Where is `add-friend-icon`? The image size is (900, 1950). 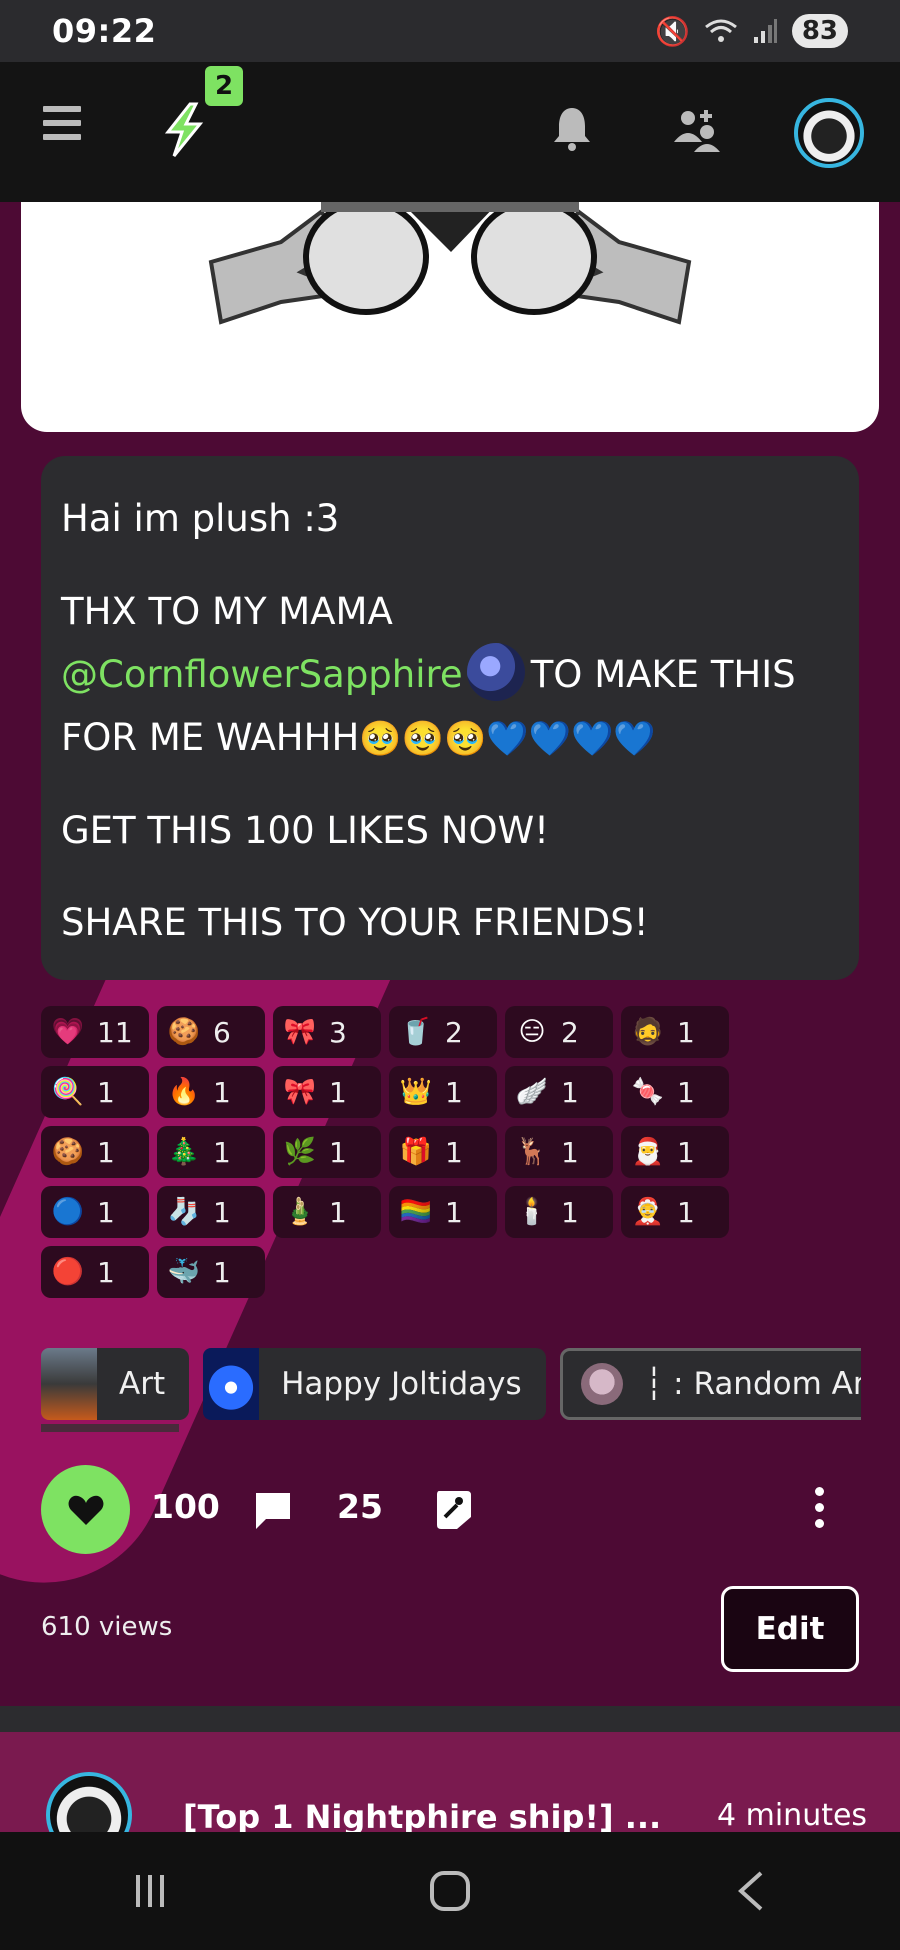 add-friend-icon is located at coordinates (697, 130).